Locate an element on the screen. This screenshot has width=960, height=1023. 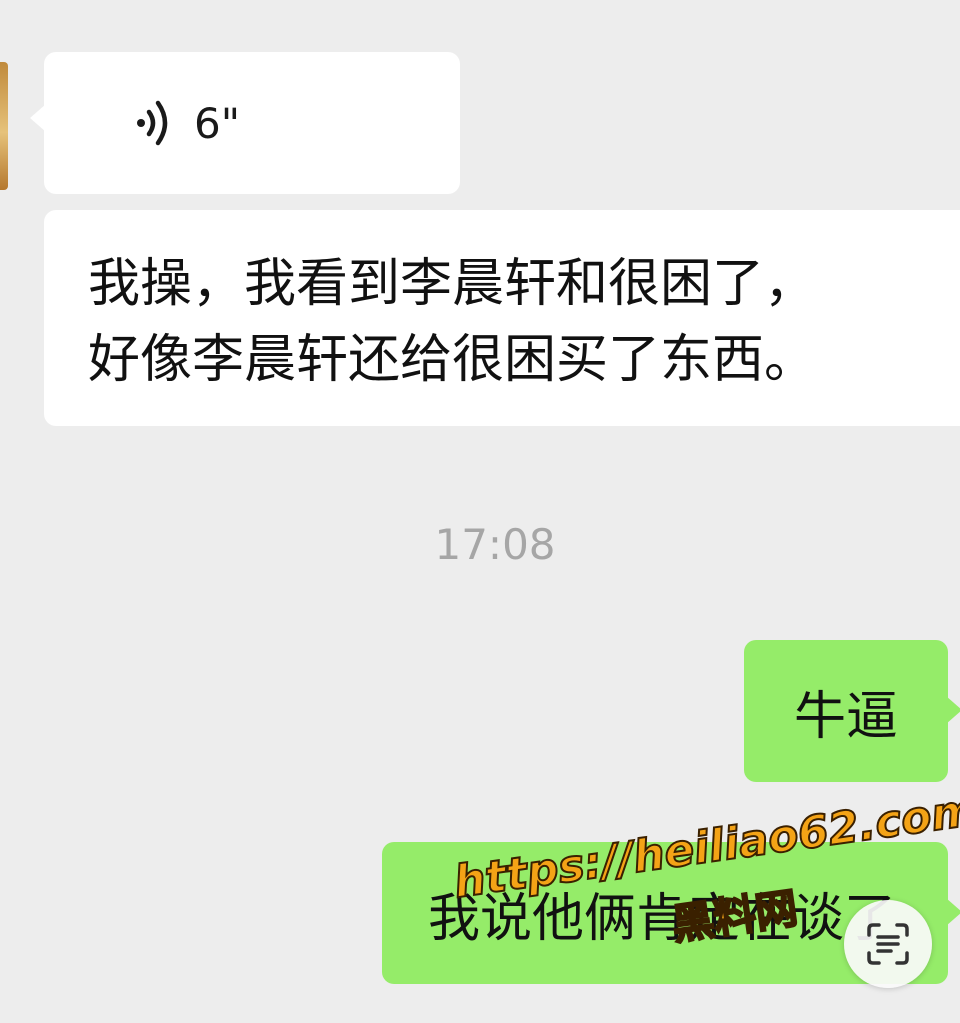
message-line: 我操，我看到李晨轩和很困了， is located at coordinates (452, 284).